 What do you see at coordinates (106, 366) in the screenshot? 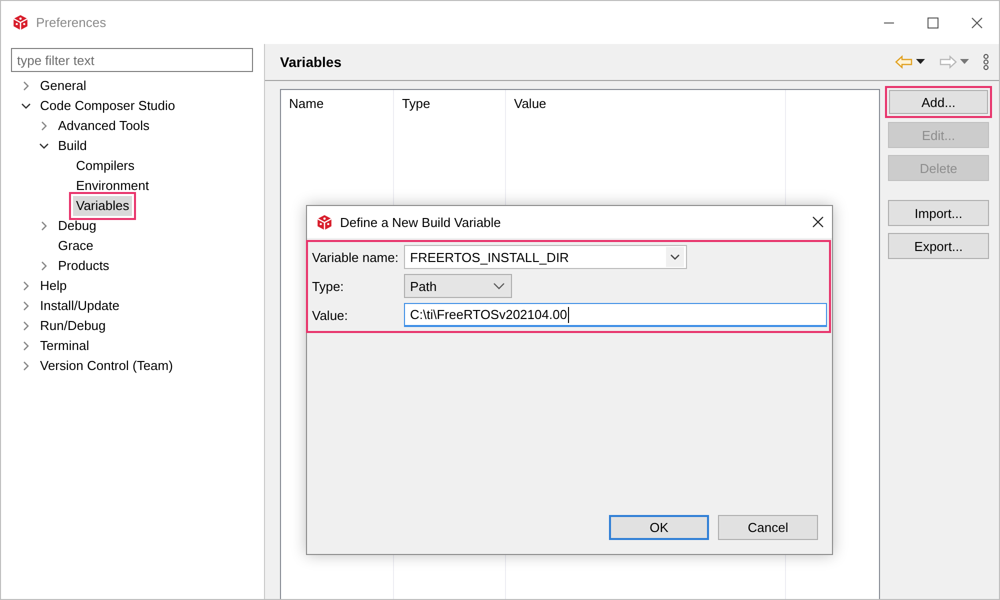
I see `tree-item: Version Control (Team)` at bounding box center [106, 366].